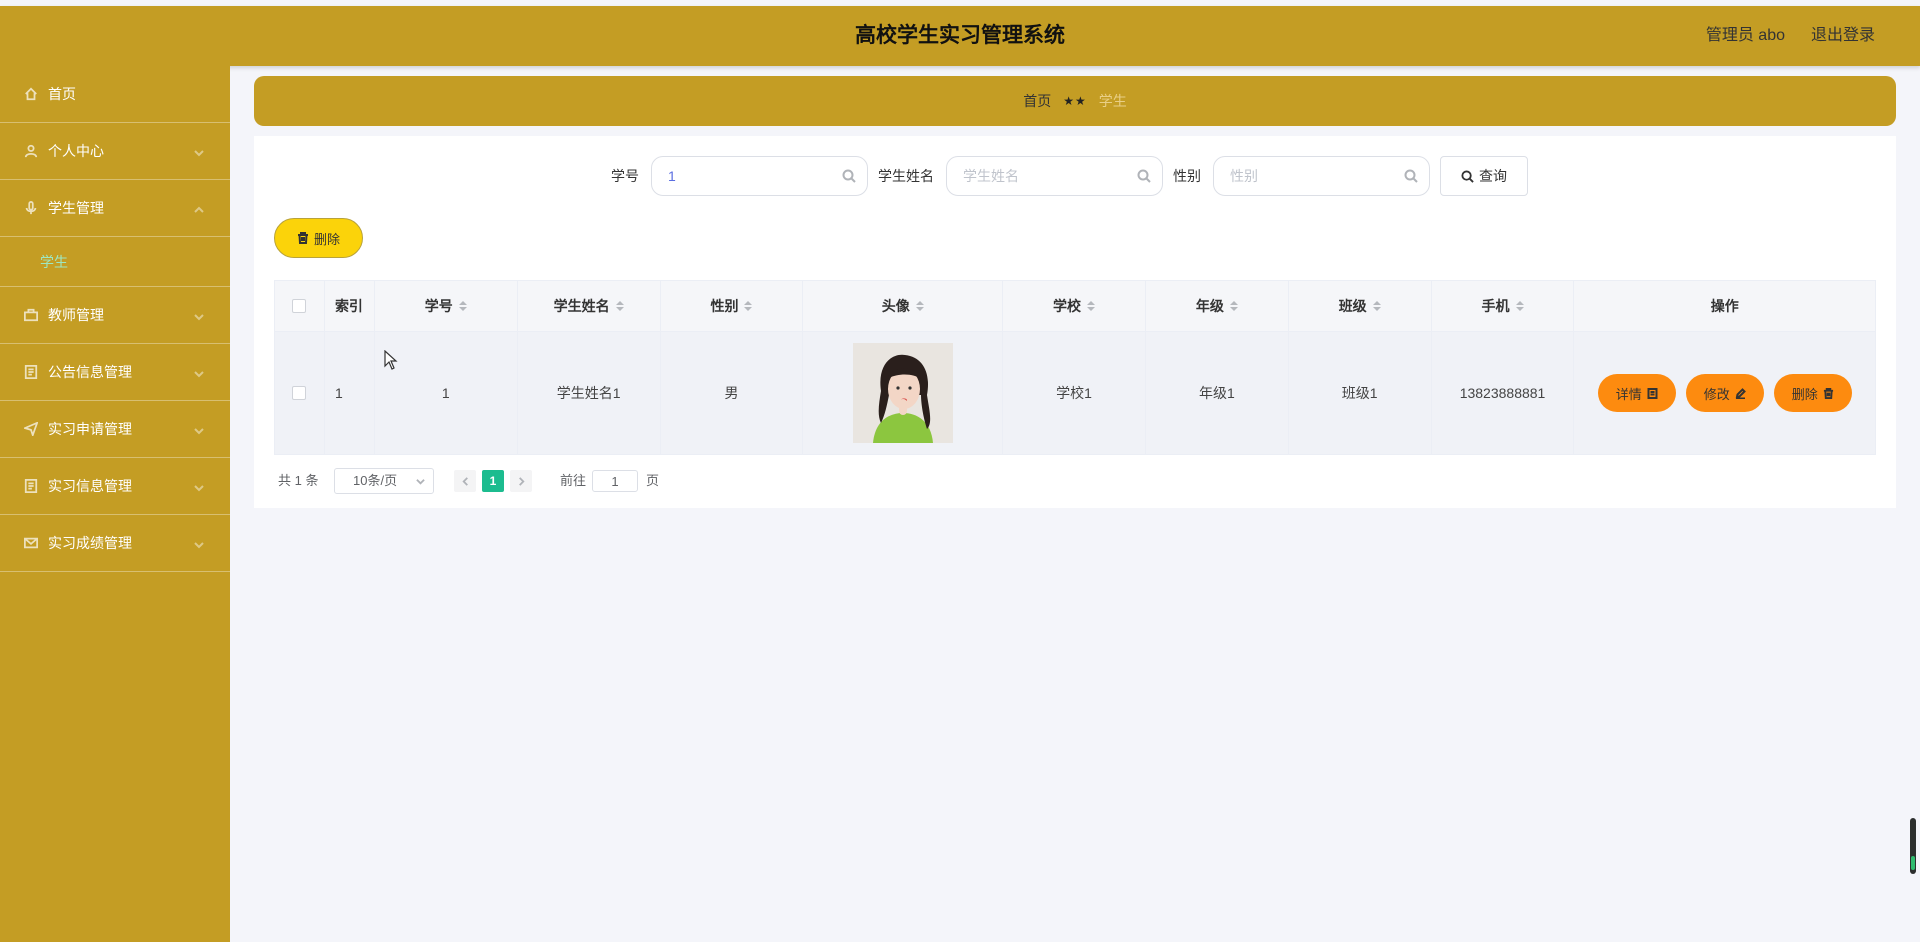  What do you see at coordinates (350, 393) in the screenshot?
I see `cell-index: 1` at bounding box center [350, 393].